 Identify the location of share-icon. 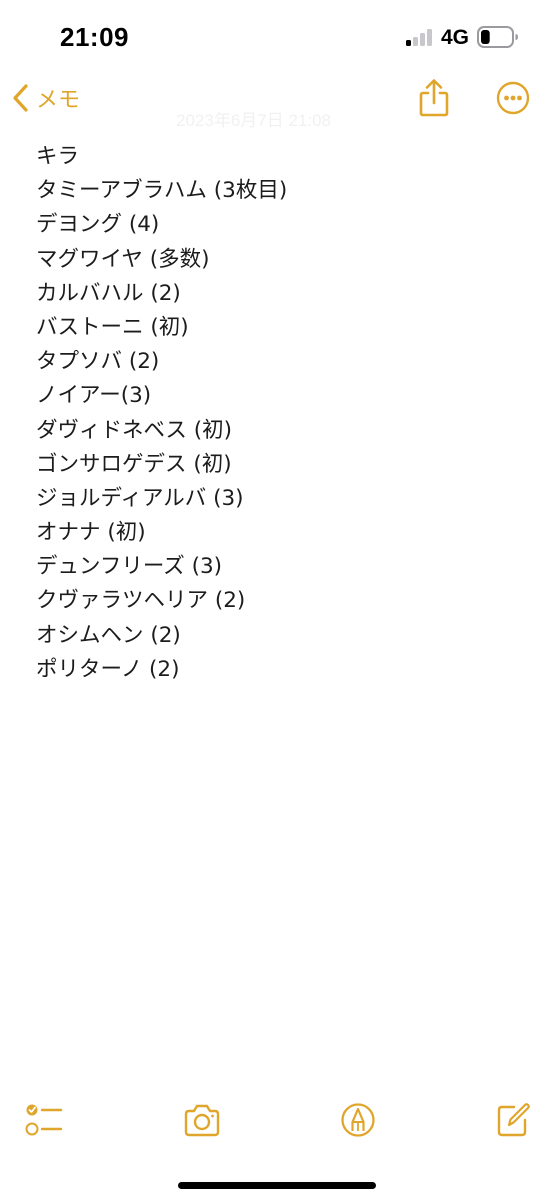
(434, 98).